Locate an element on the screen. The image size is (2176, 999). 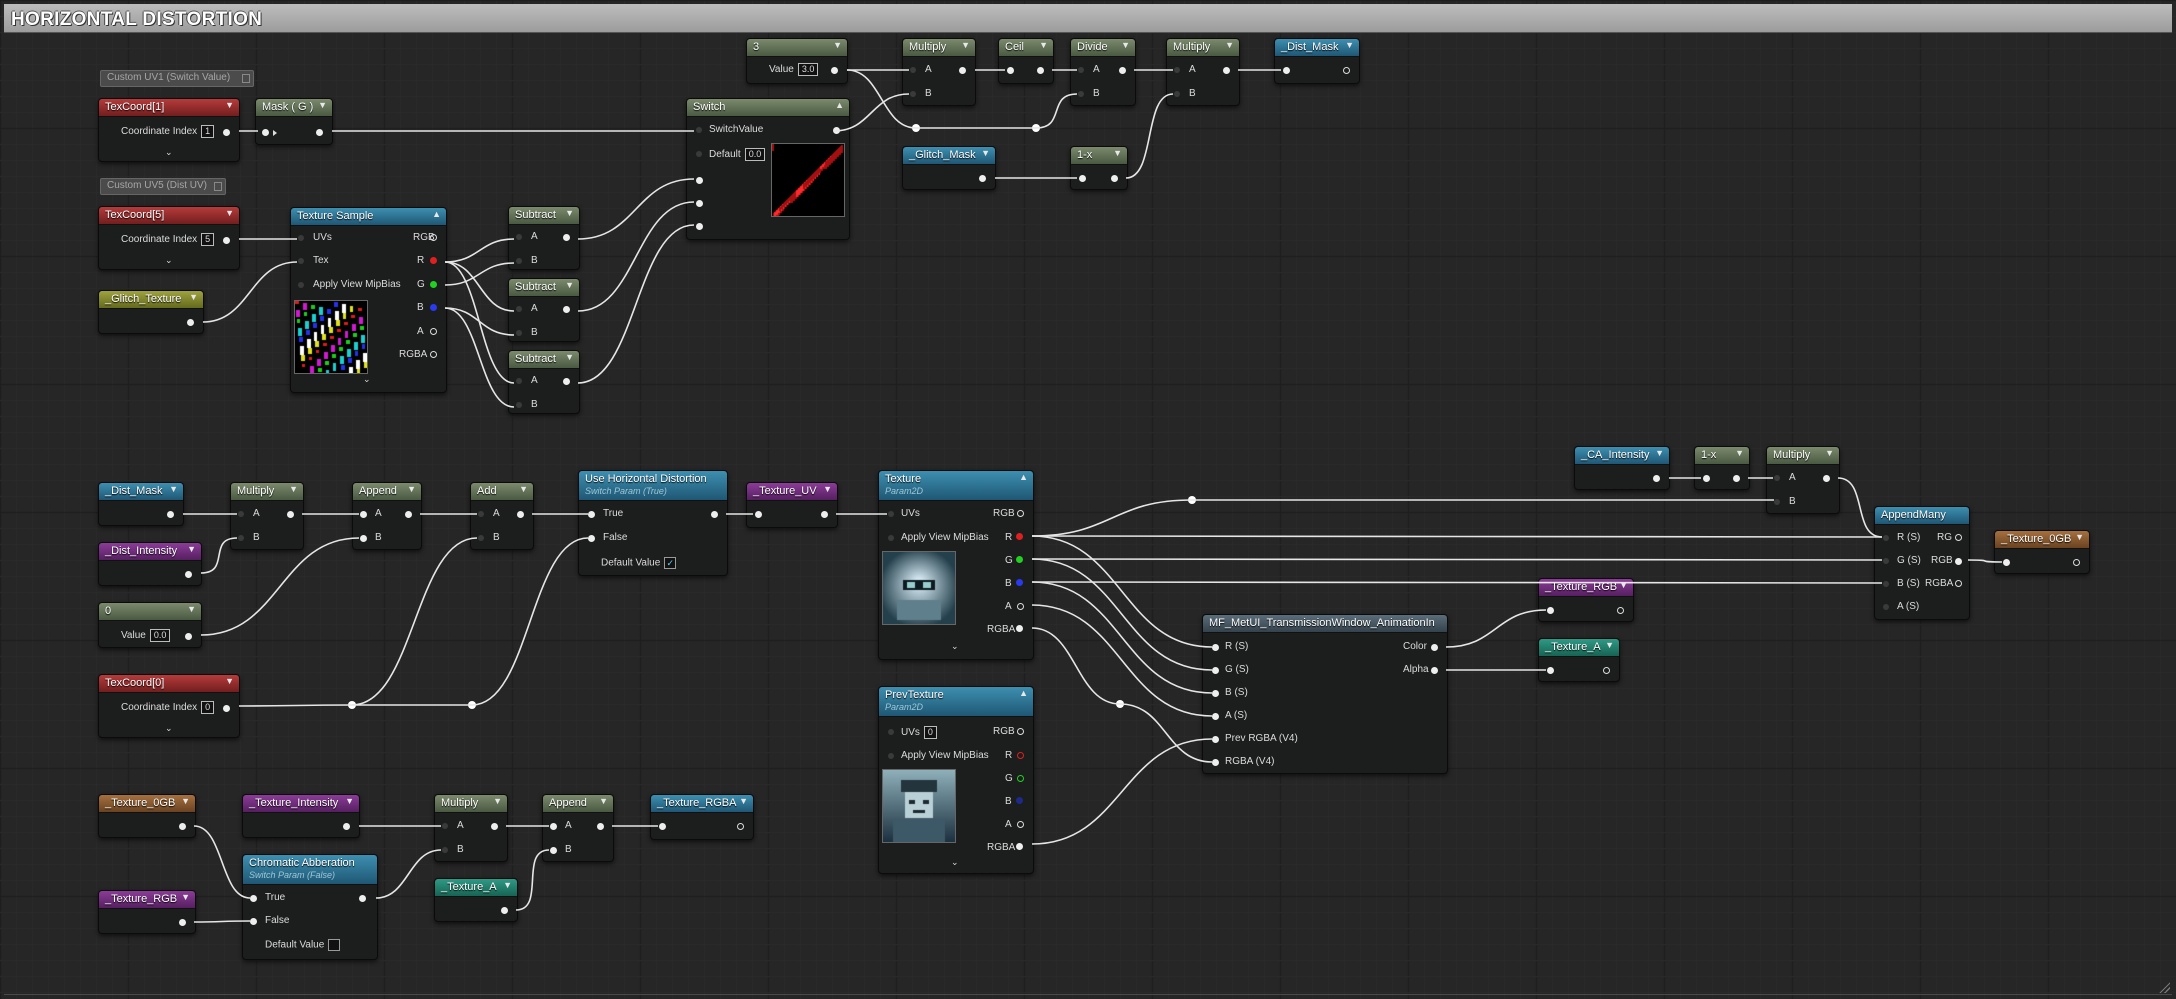
expand-chevron-icon: ⌄ is located at coordinates (169, 260).